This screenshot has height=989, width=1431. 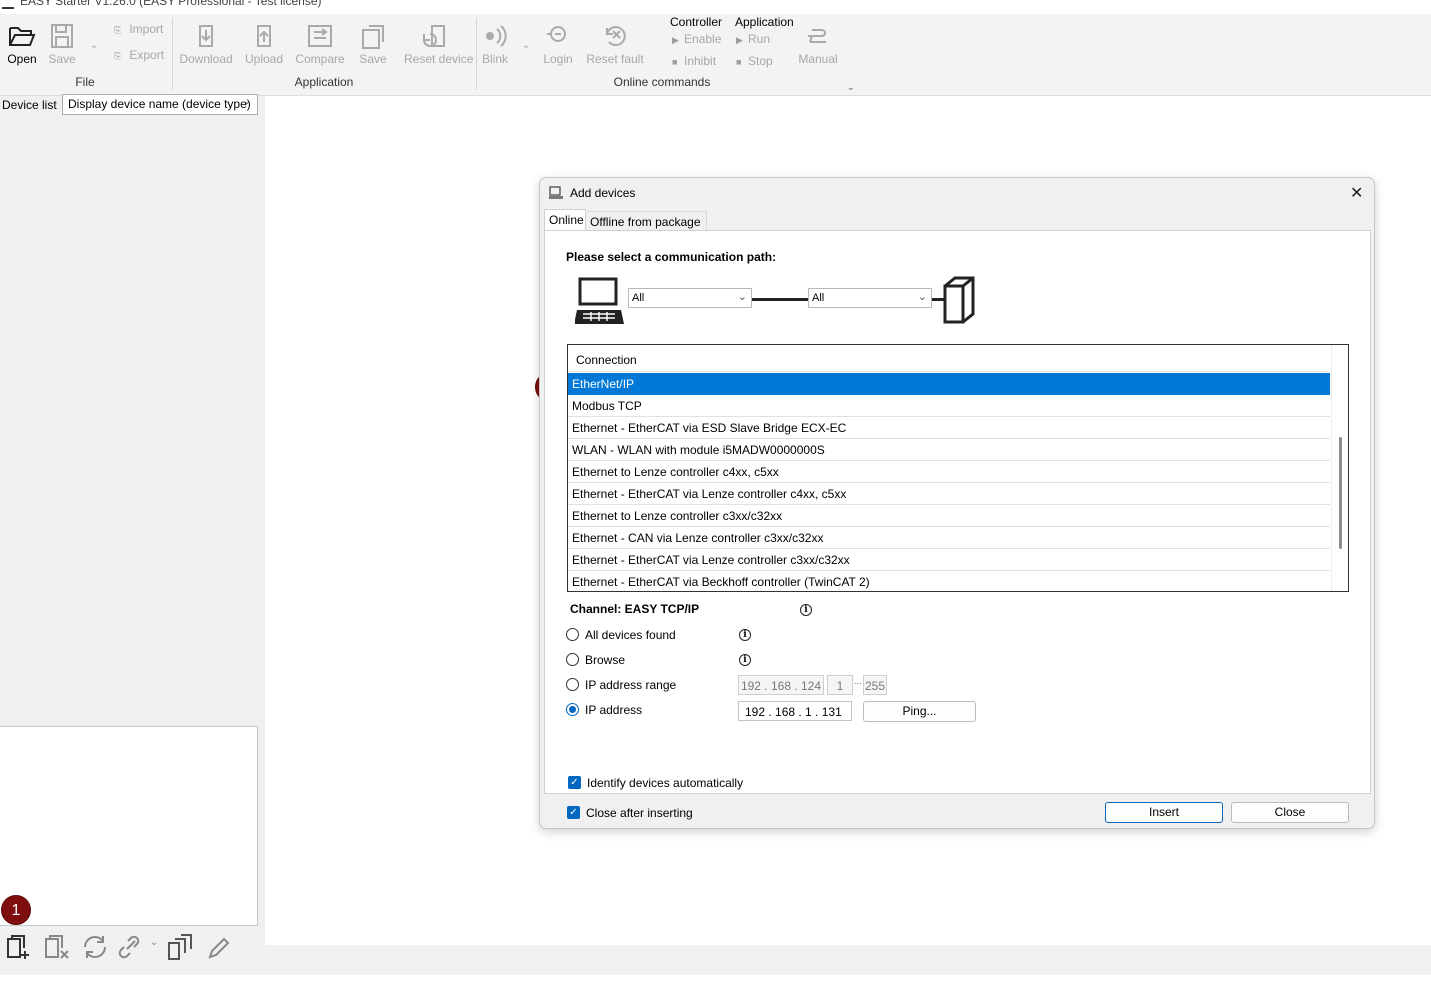 What do you see at coordinates (851, 87) in the screenshot?
I see `ribbon-collapse-icon: ⌄` at bounding box center [851, 87].